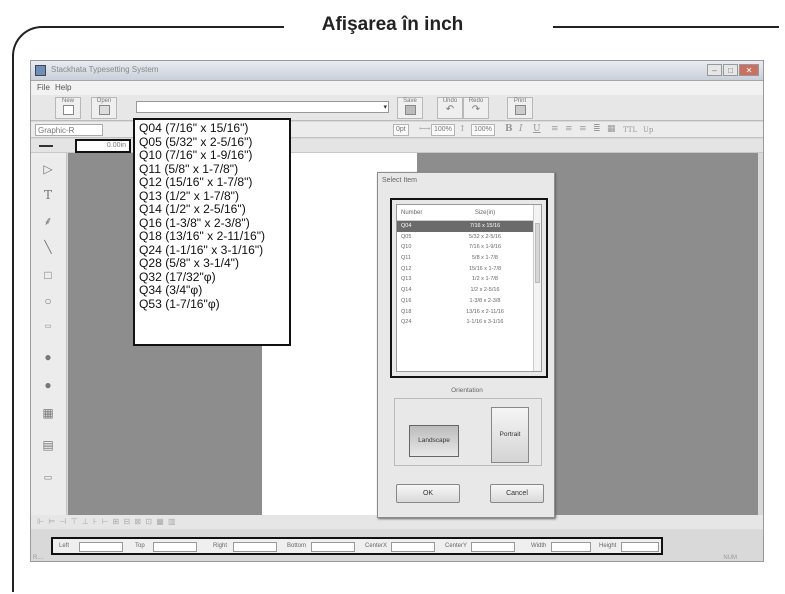  I want to click on align-right-icon: ≡, so click(583, 129).